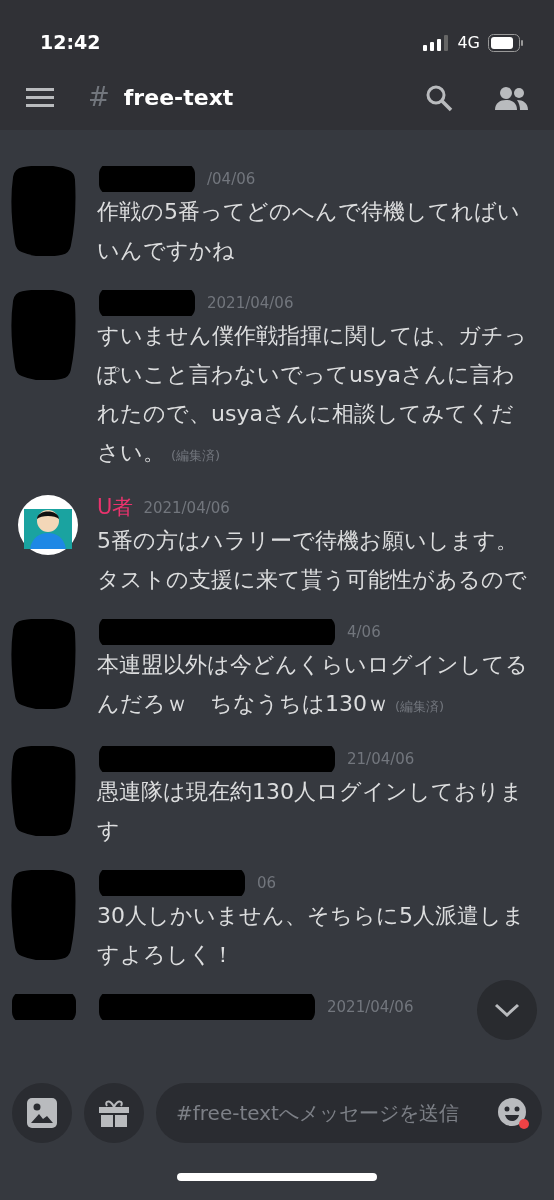 The image size is (554, 1200). I want to click on timestamp: 06, so click(267, 883).